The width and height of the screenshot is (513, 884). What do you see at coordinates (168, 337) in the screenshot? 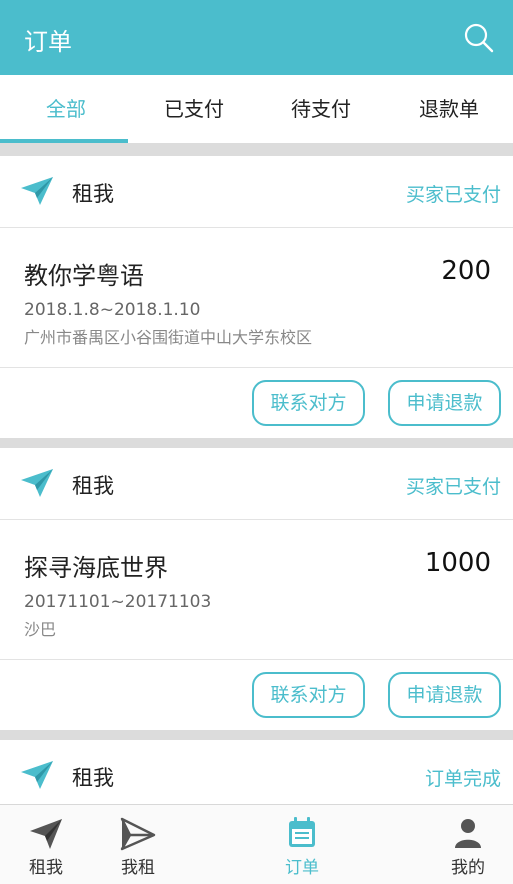
I see `order-address: 广州市番禺区小谷围街道中山大学东校区` at bounding box center [168, 337].